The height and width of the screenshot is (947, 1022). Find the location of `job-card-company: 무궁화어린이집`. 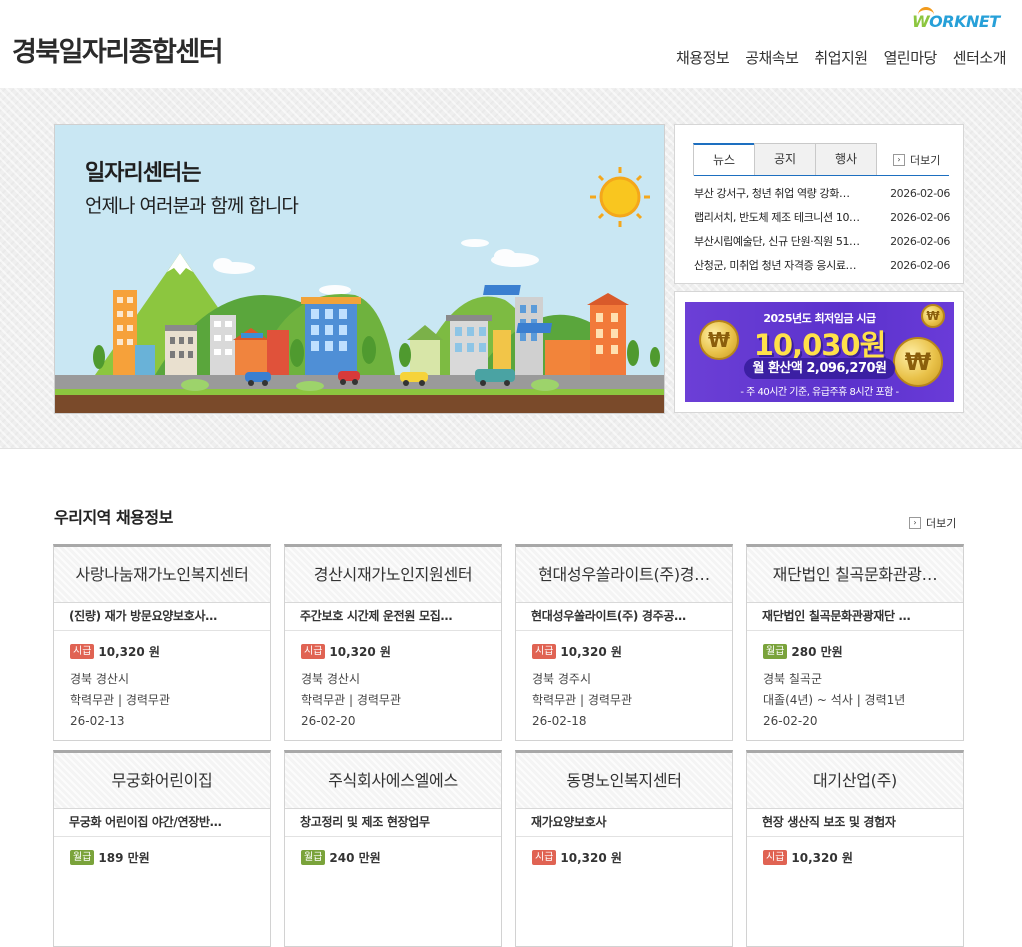

job-card-company: 무궁화어린이집 is located at coordinates (162, 781).